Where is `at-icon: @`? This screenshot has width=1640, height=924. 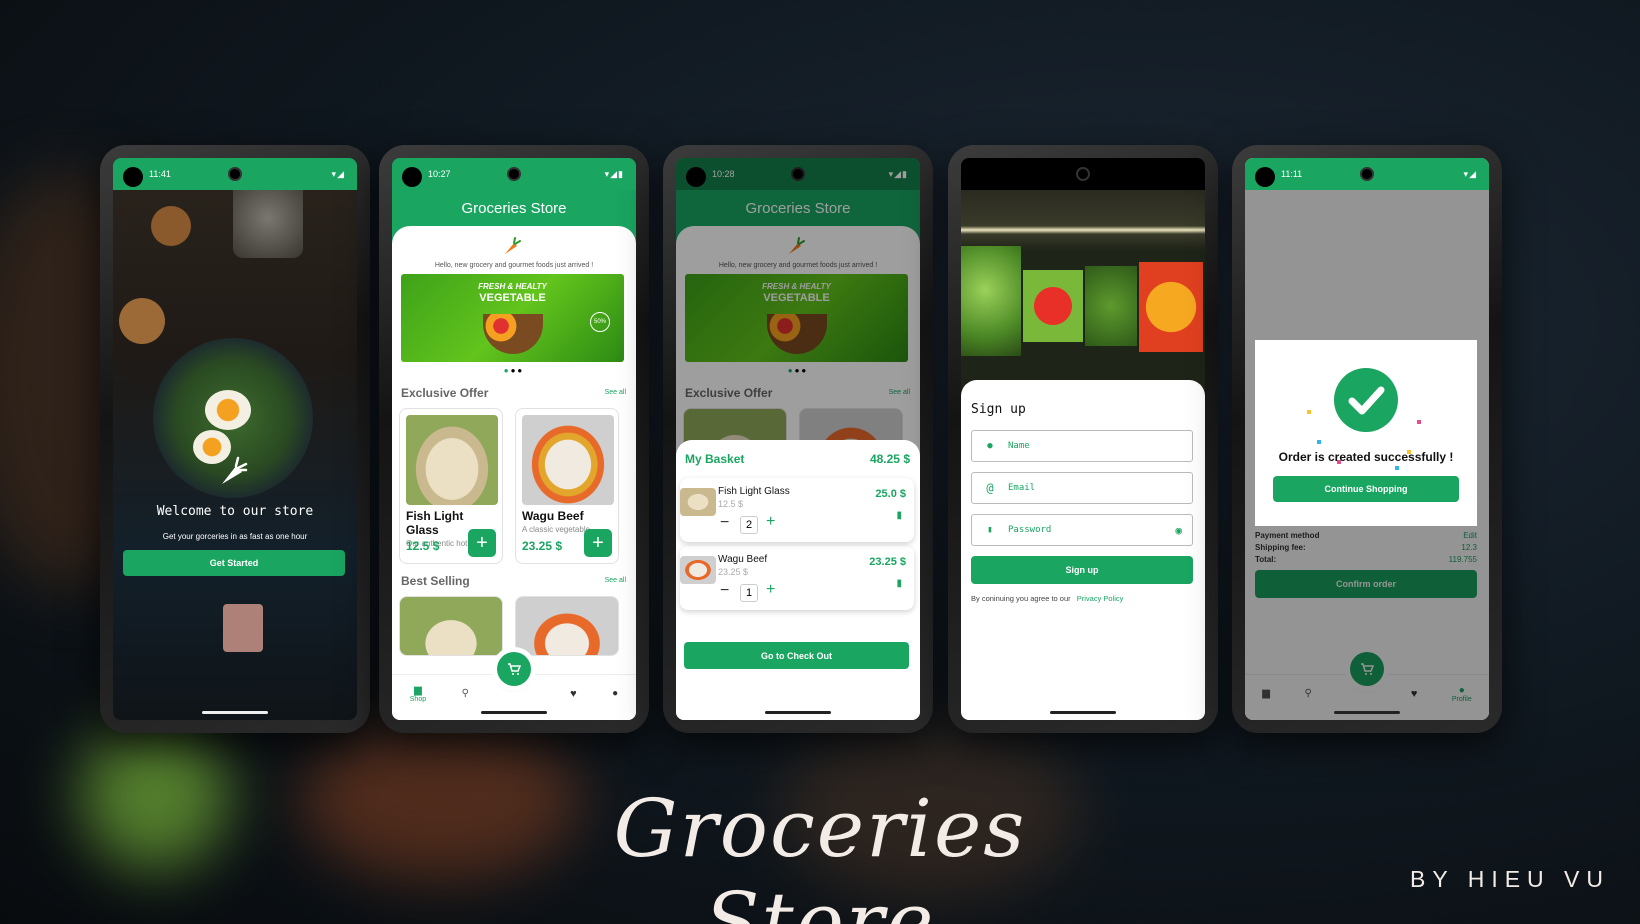 at-icon: @ is located at coordinates (990, 488).